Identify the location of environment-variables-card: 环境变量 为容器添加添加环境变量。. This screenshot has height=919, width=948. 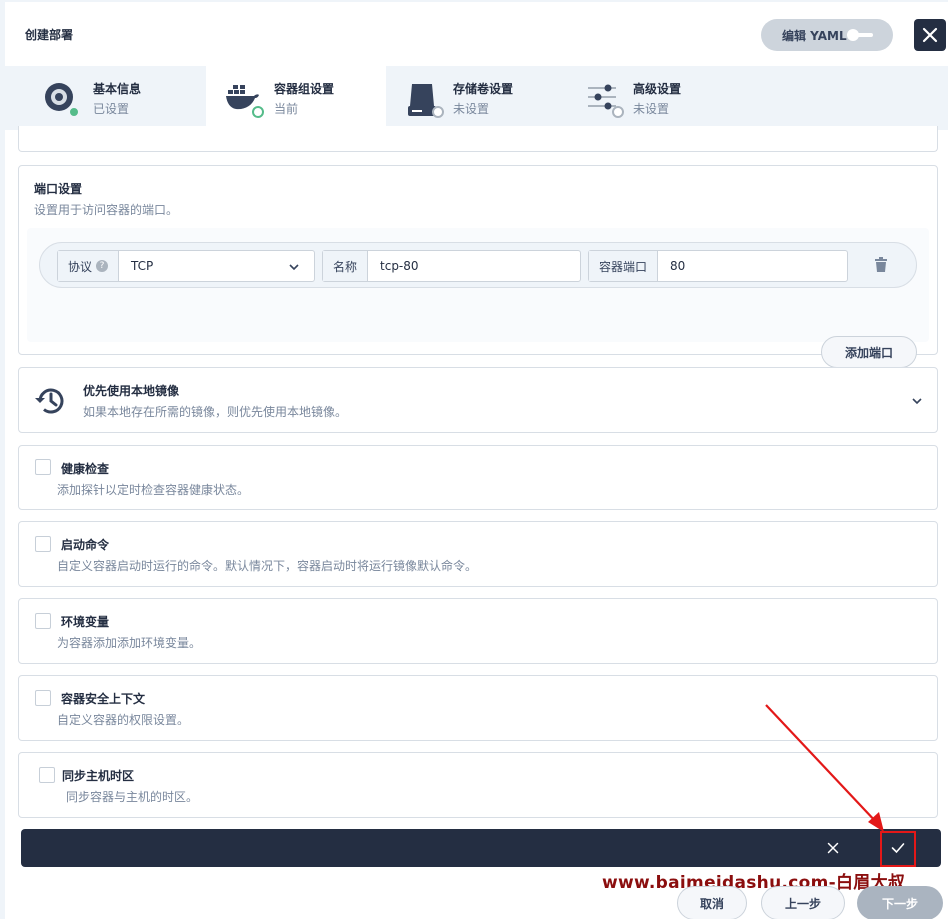
(478, 631).